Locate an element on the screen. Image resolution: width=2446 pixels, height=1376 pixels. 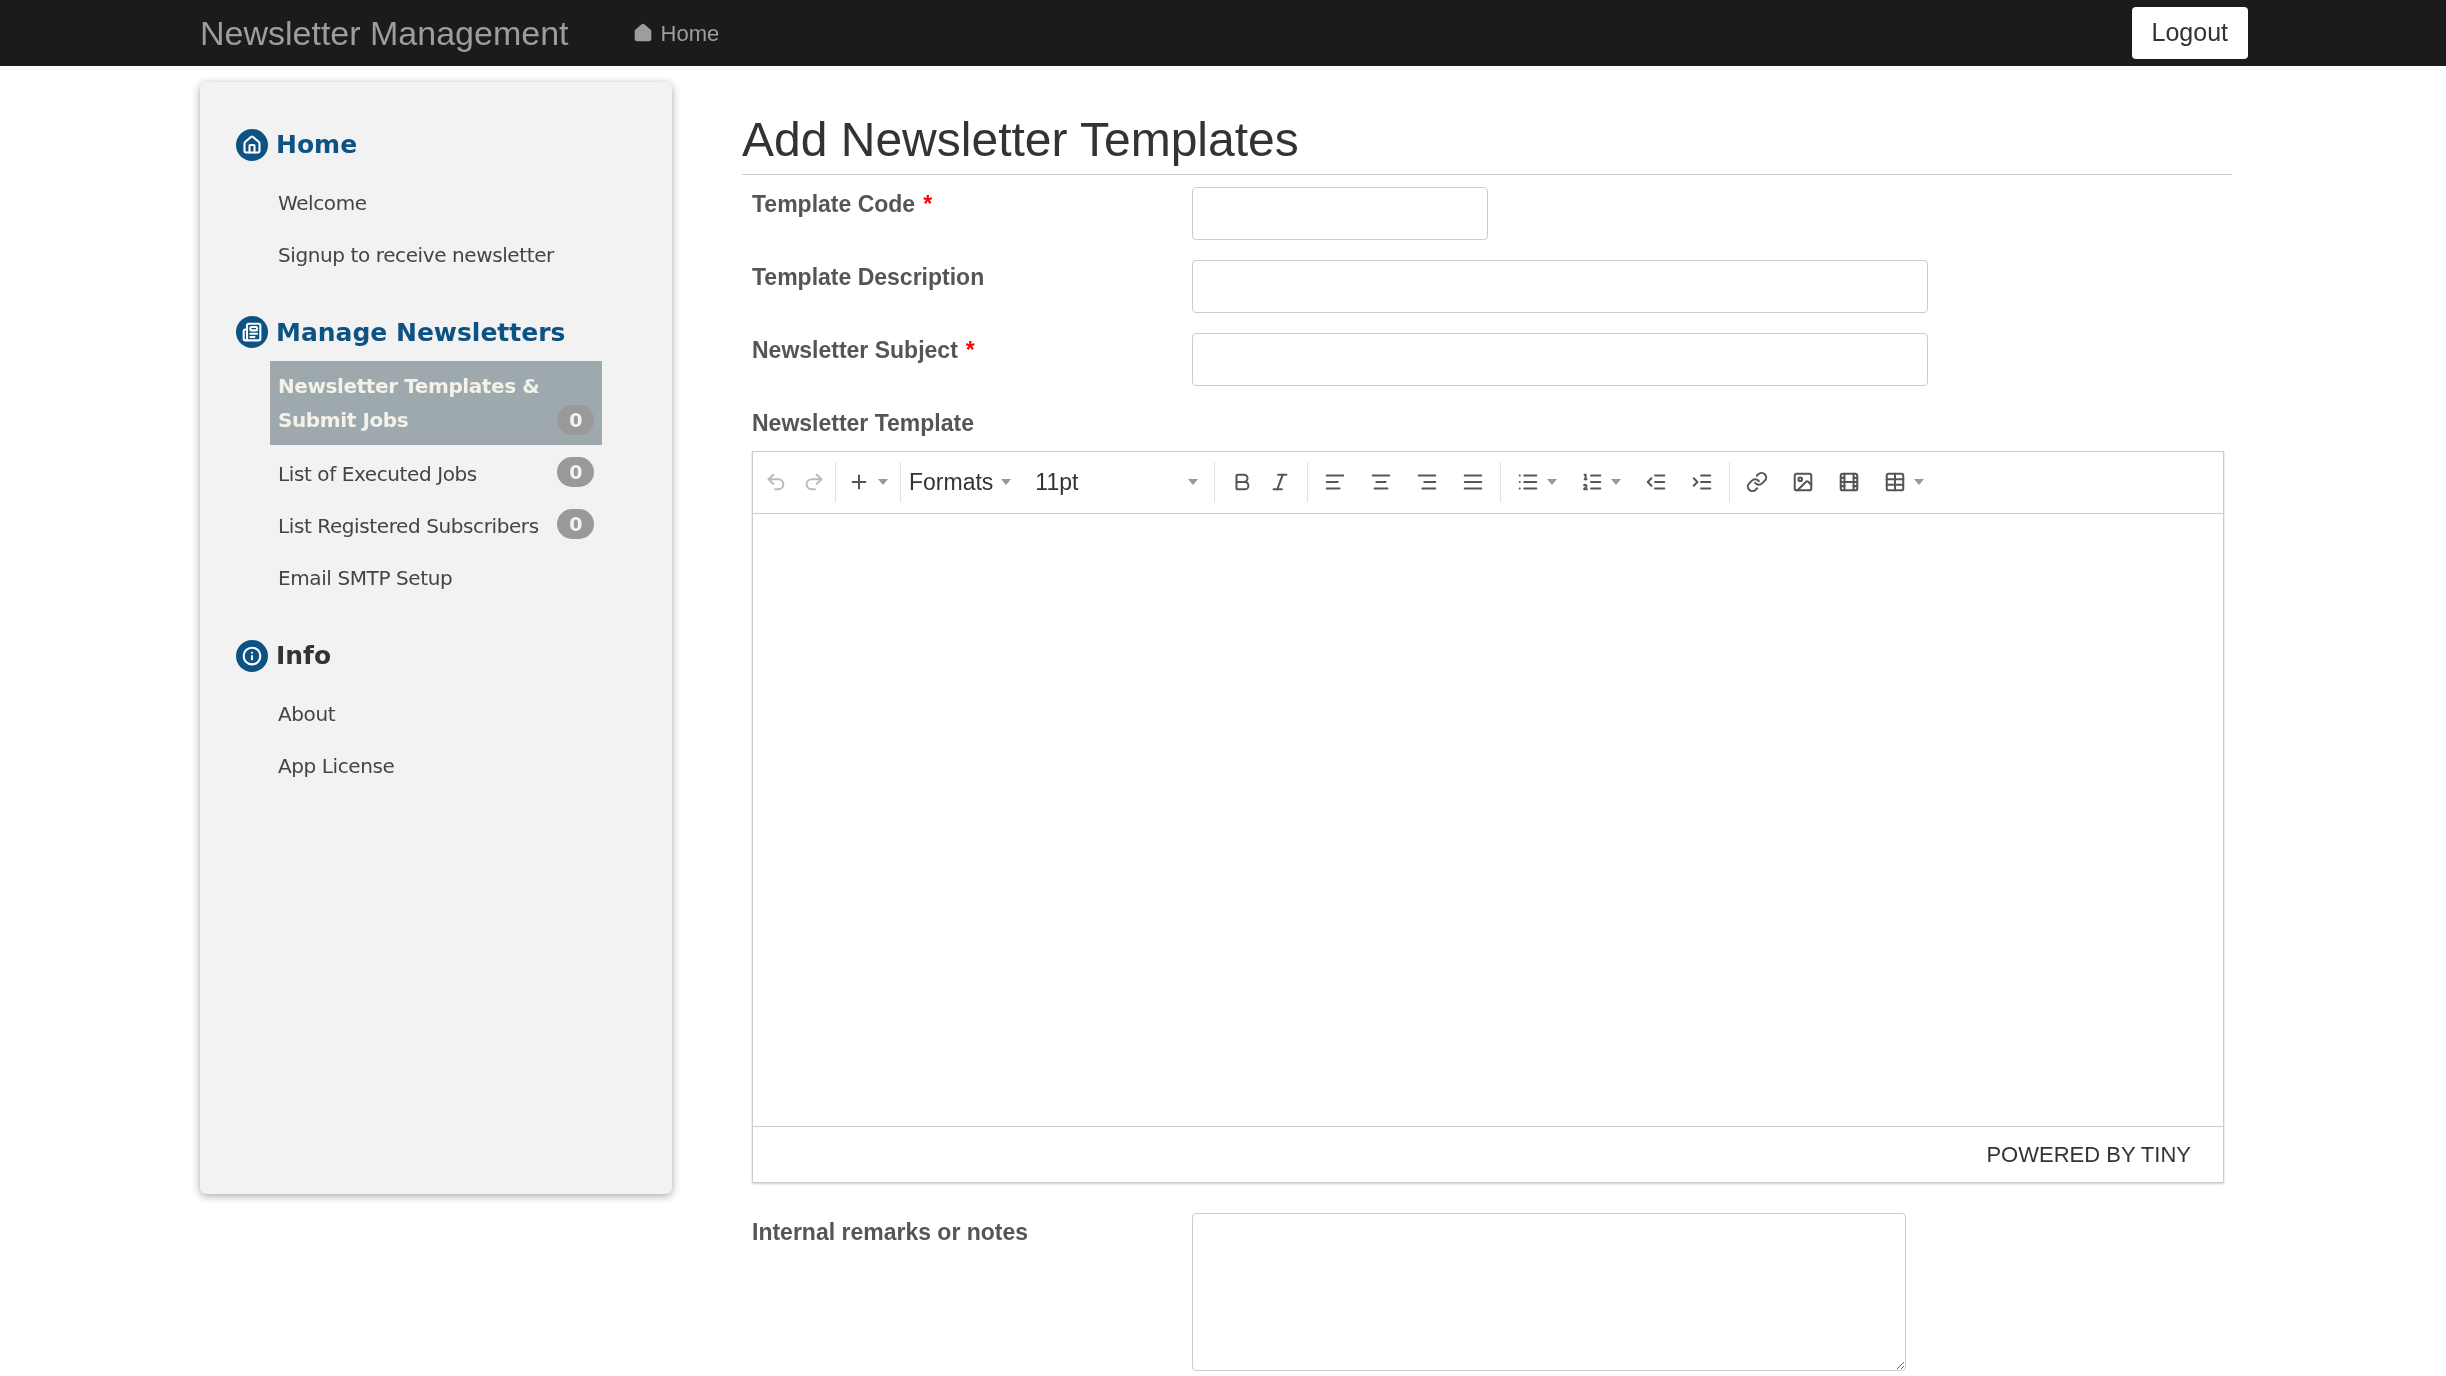
field-label: Newsletter Template is located at coordinates (863, 423).